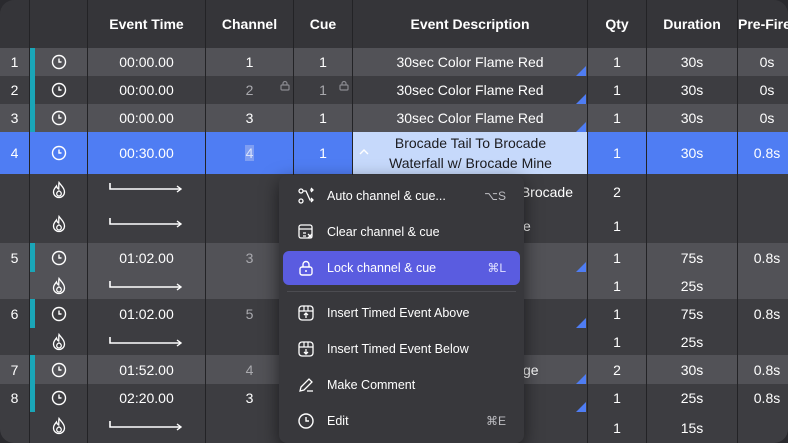  I want to click on duration: 15s, so click(692, 427).